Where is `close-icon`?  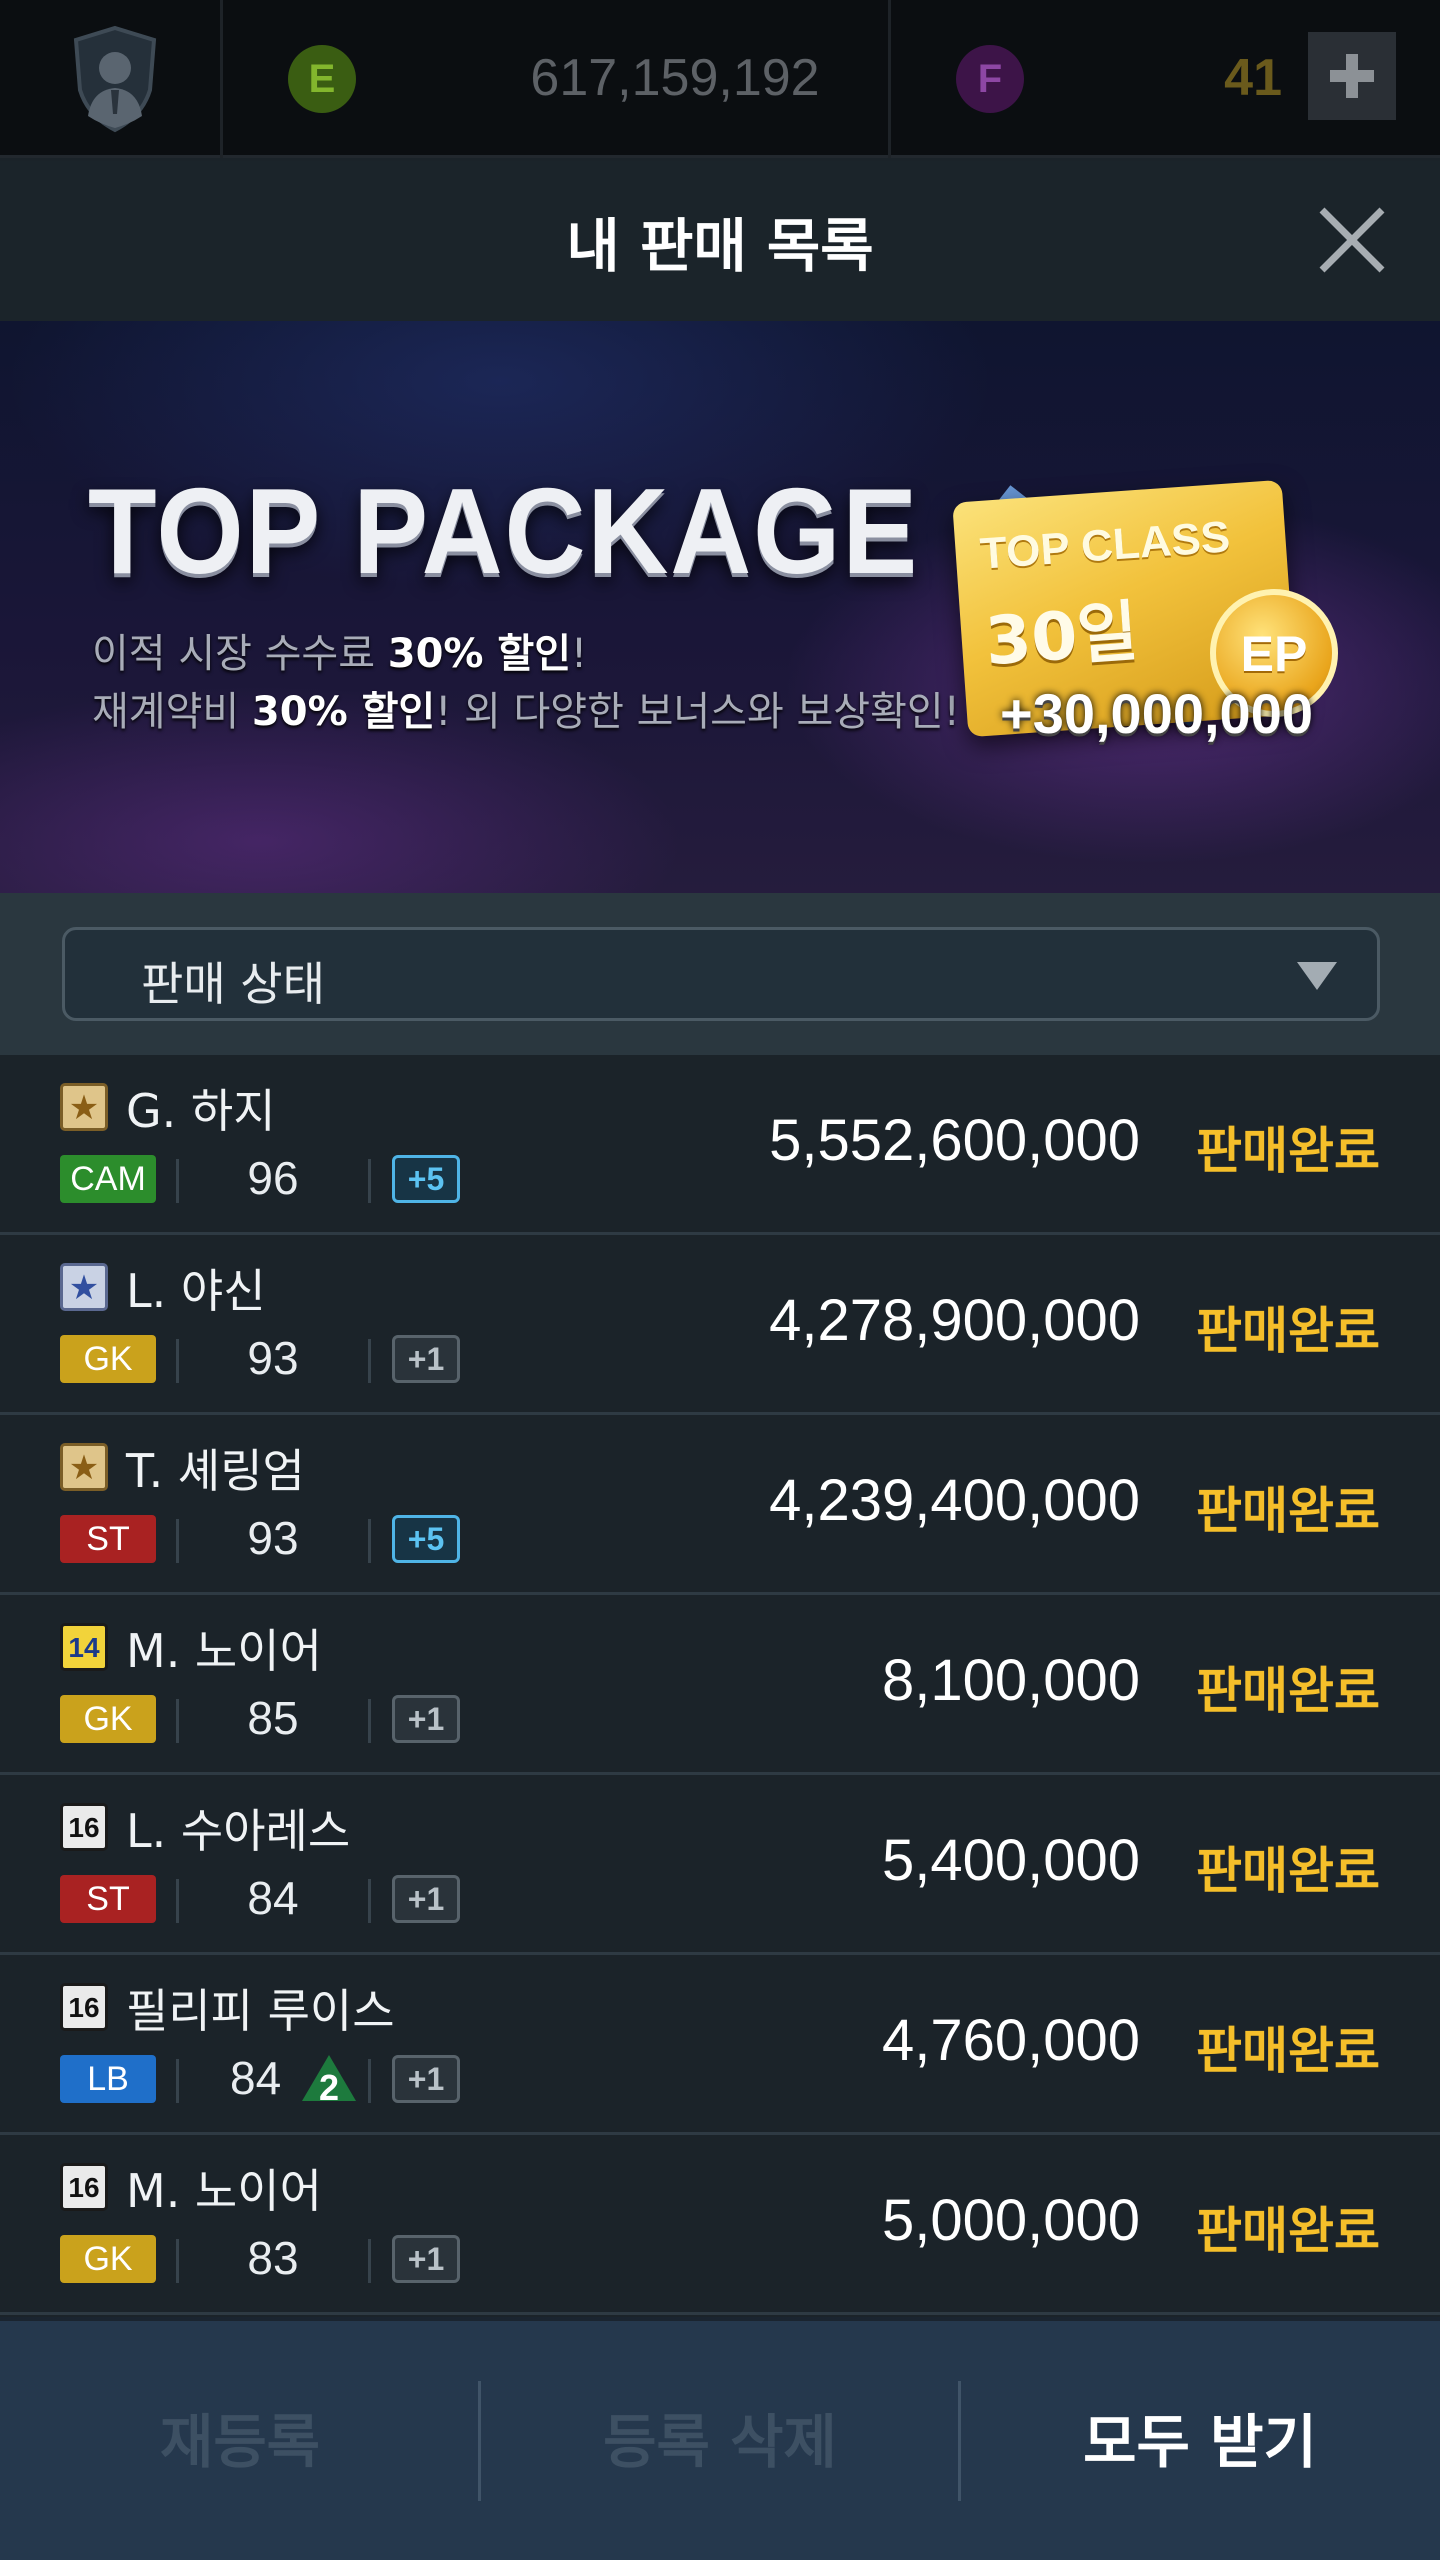 close-icon is located at coordinates (1352, 240).